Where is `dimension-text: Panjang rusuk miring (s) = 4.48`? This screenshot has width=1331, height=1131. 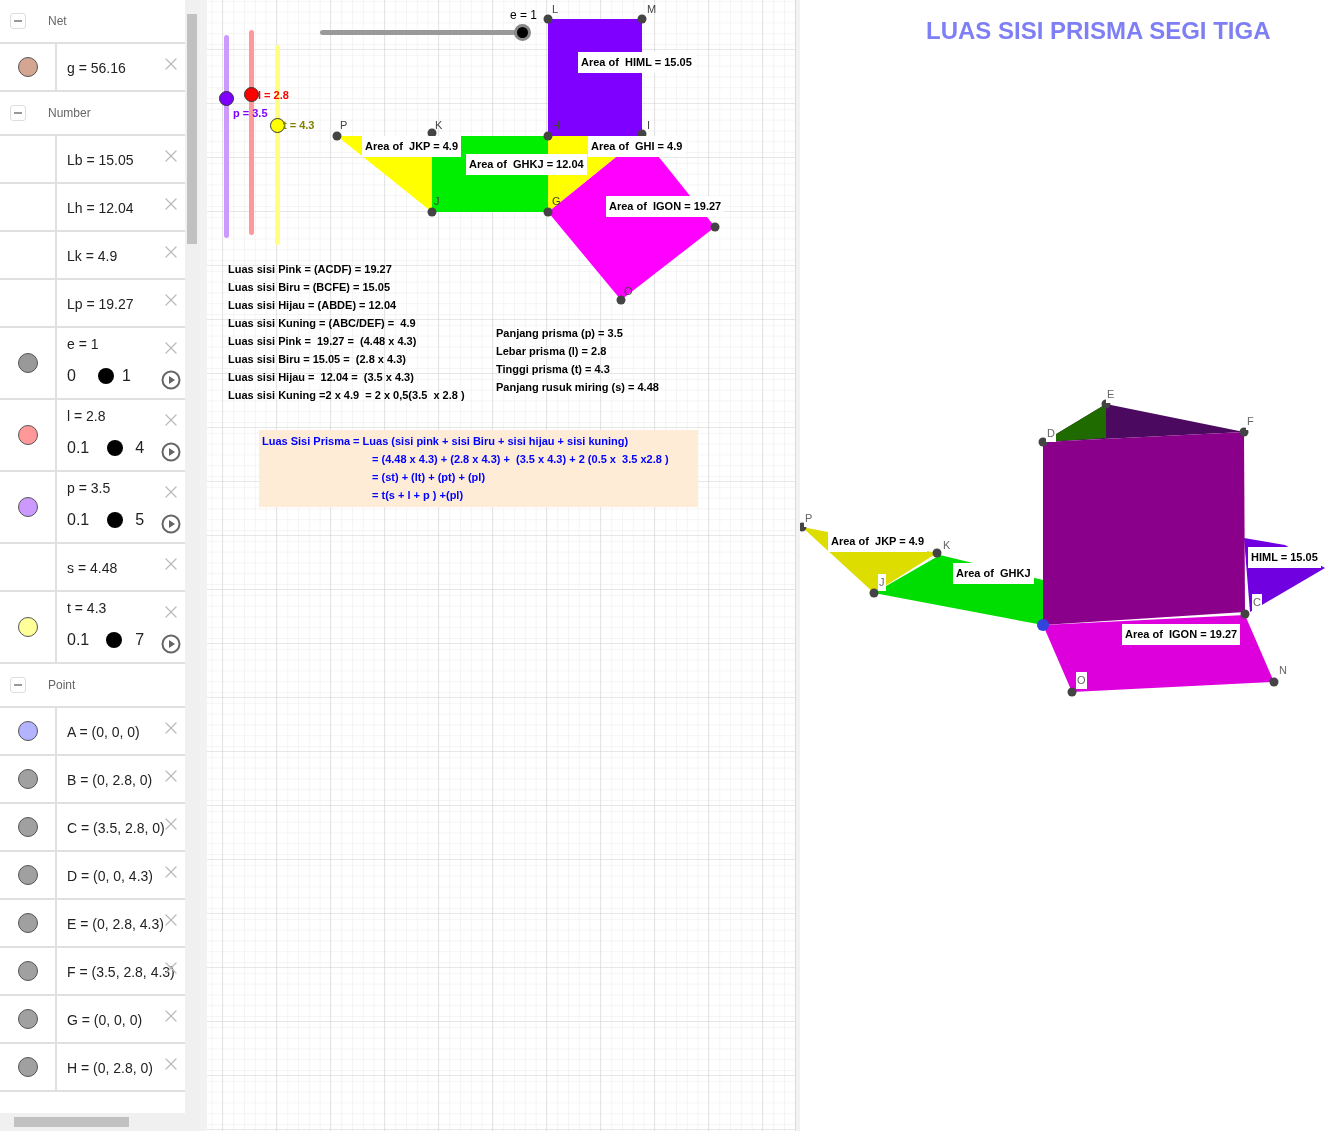
dimension-text: Panjang rusuk miring (s) = 4.48 is located at coordinates (577, 387).